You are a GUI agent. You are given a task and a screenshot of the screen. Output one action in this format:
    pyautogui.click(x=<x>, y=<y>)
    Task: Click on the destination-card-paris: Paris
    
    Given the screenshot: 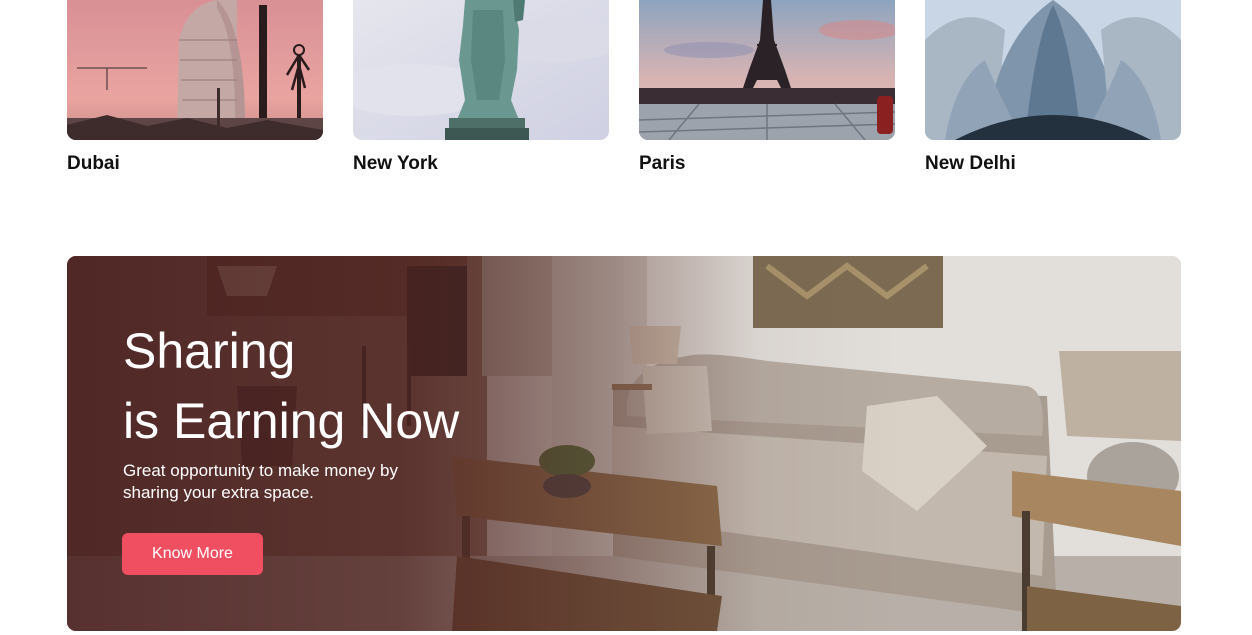 What is the action you would take?
    pyautogui.click(x=767, y=87)
    